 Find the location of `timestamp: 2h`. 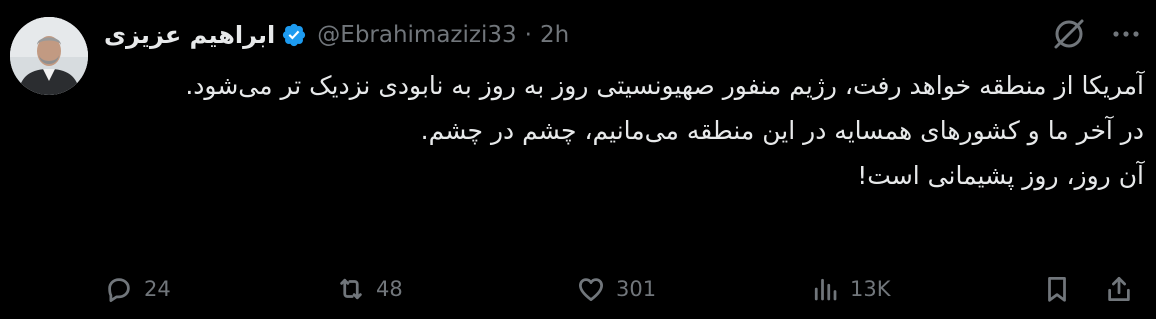

timestamp: 2h is located at coordinates (554, 35).